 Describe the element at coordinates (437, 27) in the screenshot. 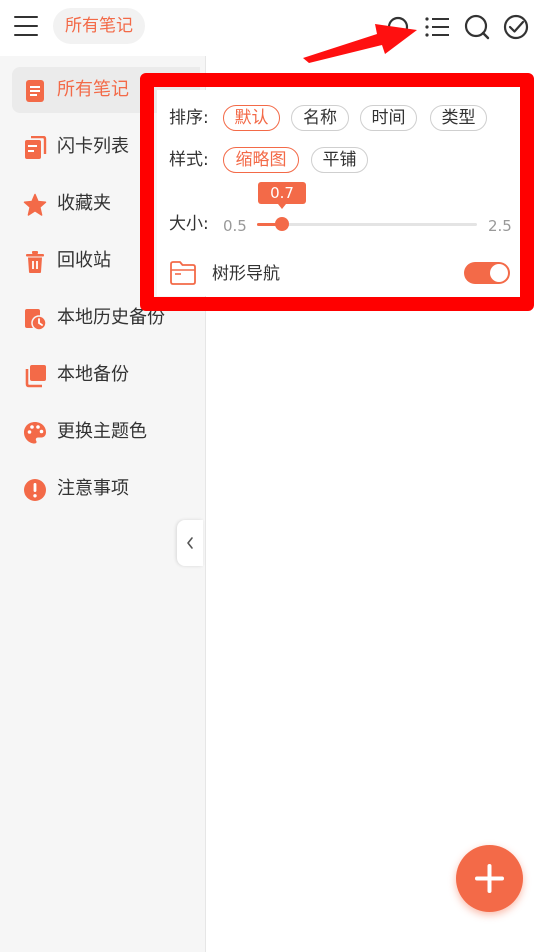

I see `list-view-icon` at that location.